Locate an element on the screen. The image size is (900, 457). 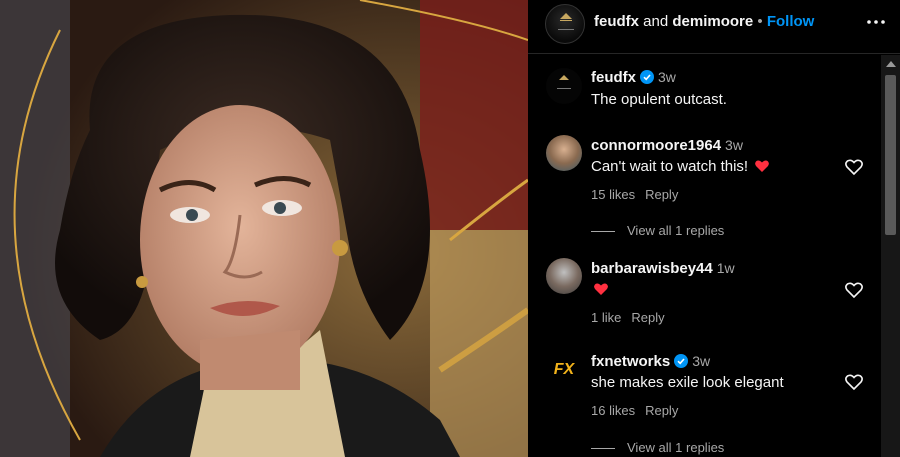
caption-username: feudfx is located at coordinates (613, 77).